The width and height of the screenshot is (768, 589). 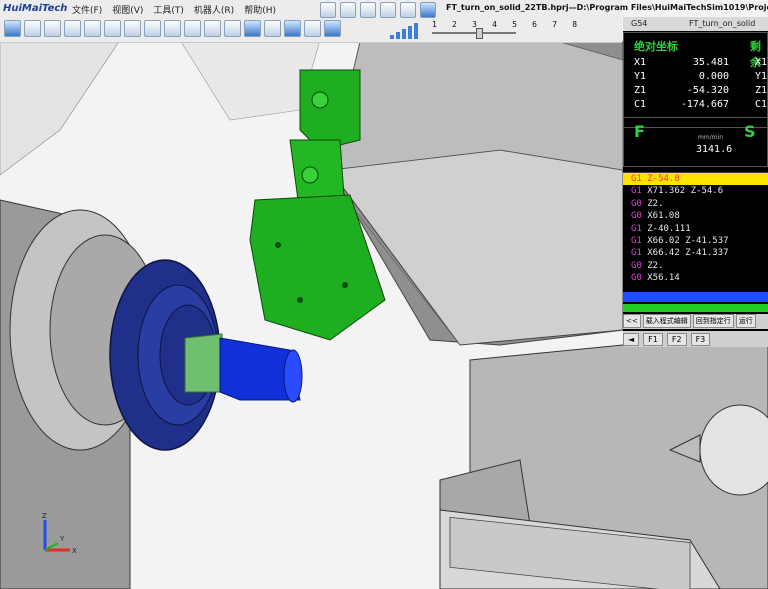 I want to click on axis-z-label: Z, so click(x=44, y=516).